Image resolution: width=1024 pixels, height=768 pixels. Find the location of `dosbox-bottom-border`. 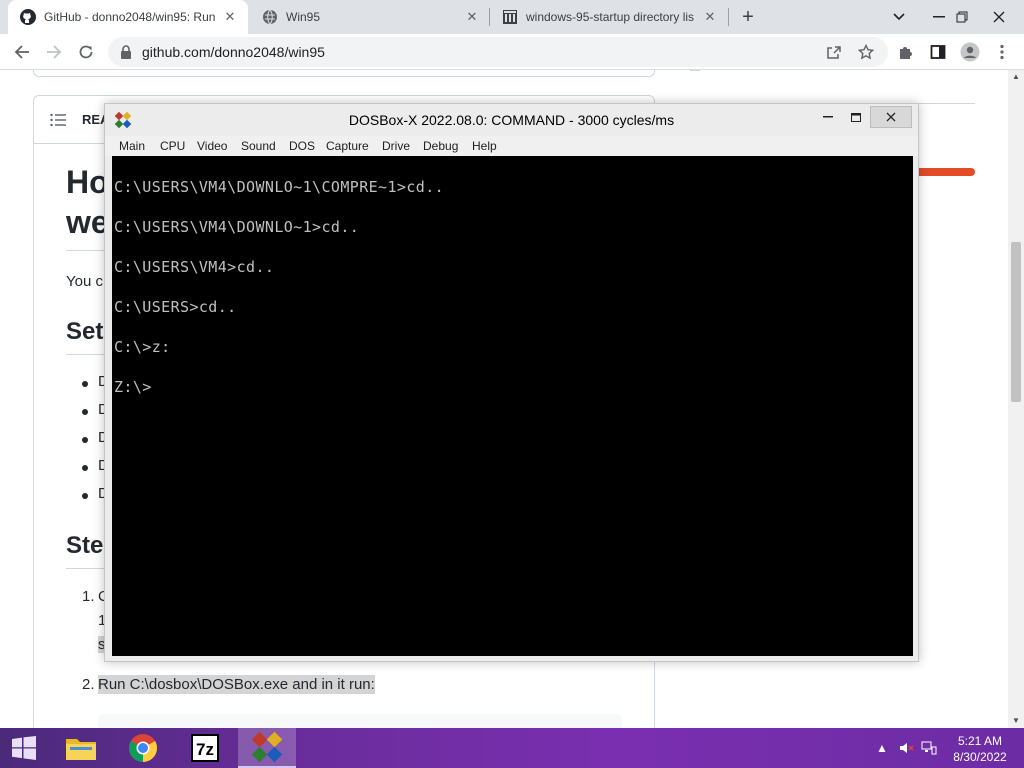

dosbox-bottom-border is located at coordinates (511, 658).